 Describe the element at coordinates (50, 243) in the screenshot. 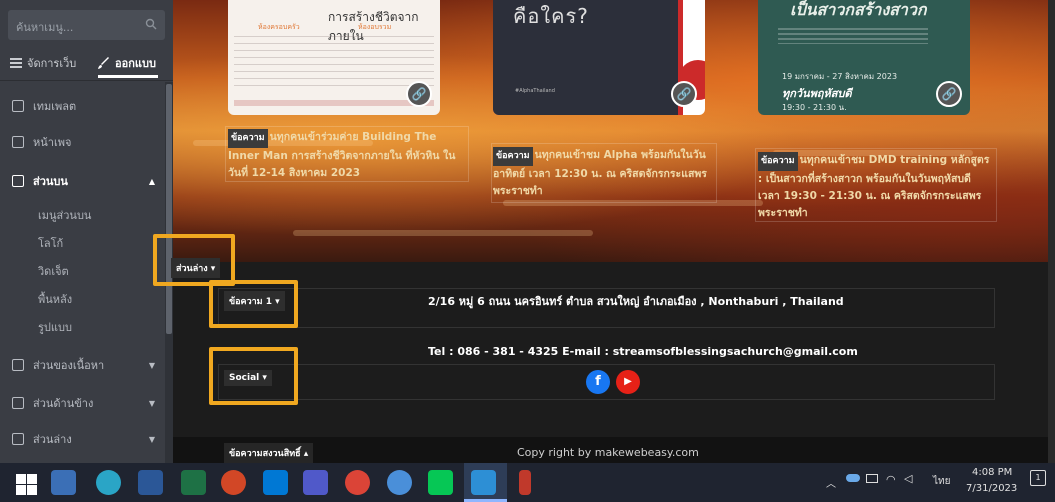

I see `sidebar-subitem-logo: โลโก้` at that location.